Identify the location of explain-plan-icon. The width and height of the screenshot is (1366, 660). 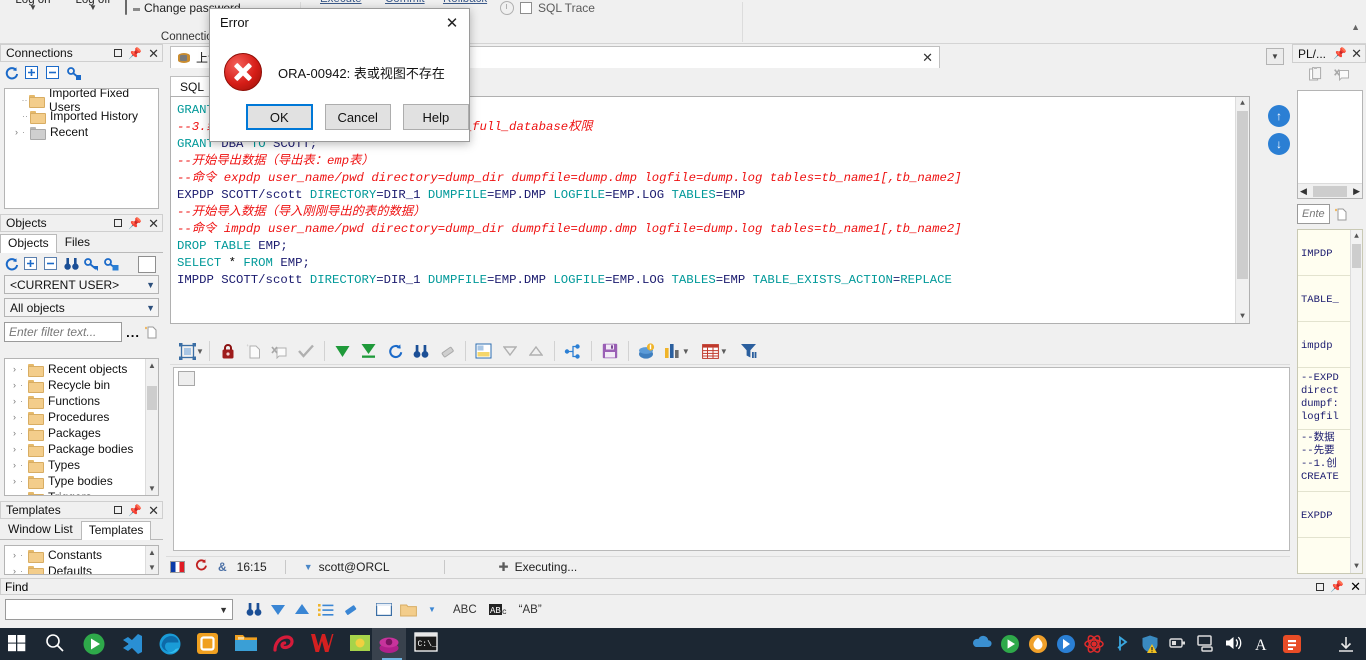
(484, 351).